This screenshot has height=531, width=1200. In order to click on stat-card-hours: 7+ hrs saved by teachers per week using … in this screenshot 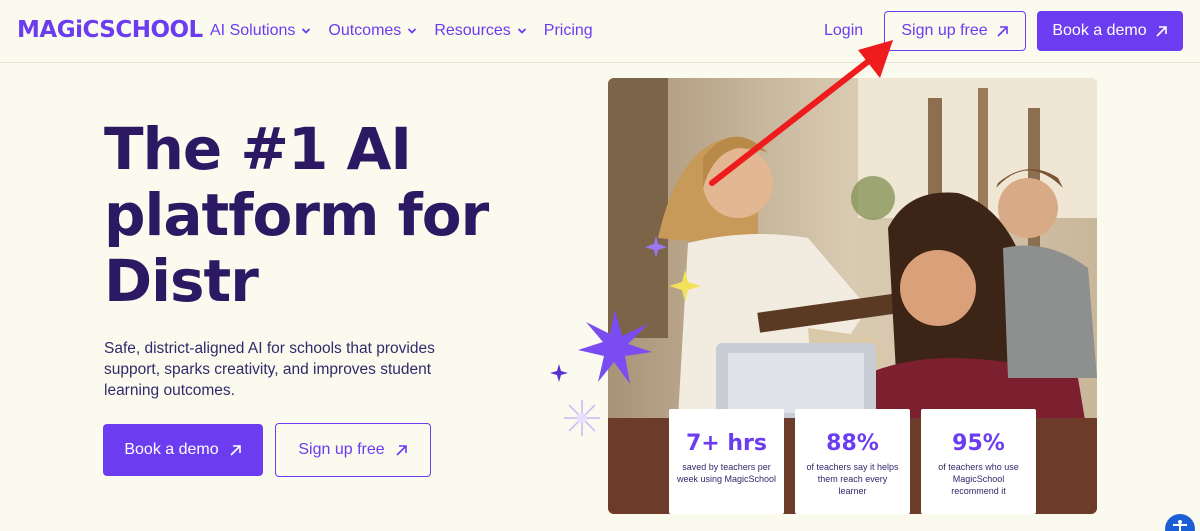, I will do `click(726, 461)`.